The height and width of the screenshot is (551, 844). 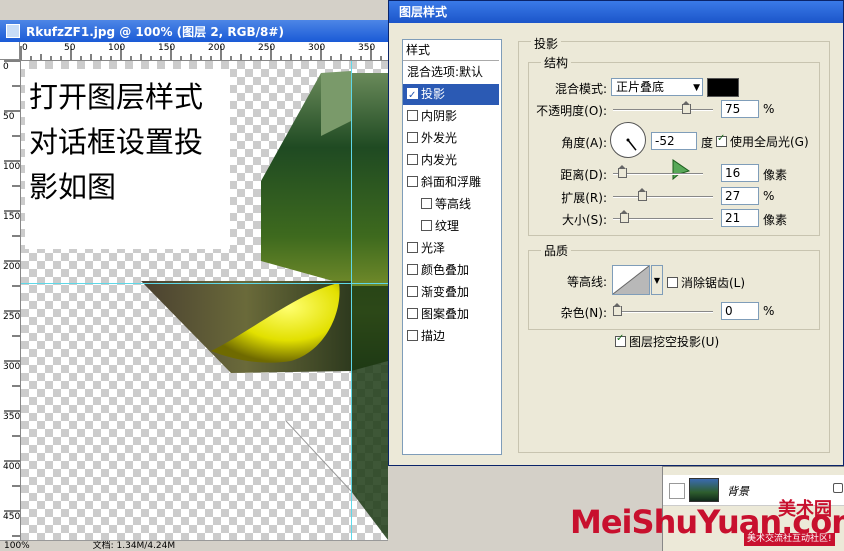 What do you see at coordinates (73, 187) in the screenshot?
I see `note-line: 影如图` at bounding box center [73, 187].